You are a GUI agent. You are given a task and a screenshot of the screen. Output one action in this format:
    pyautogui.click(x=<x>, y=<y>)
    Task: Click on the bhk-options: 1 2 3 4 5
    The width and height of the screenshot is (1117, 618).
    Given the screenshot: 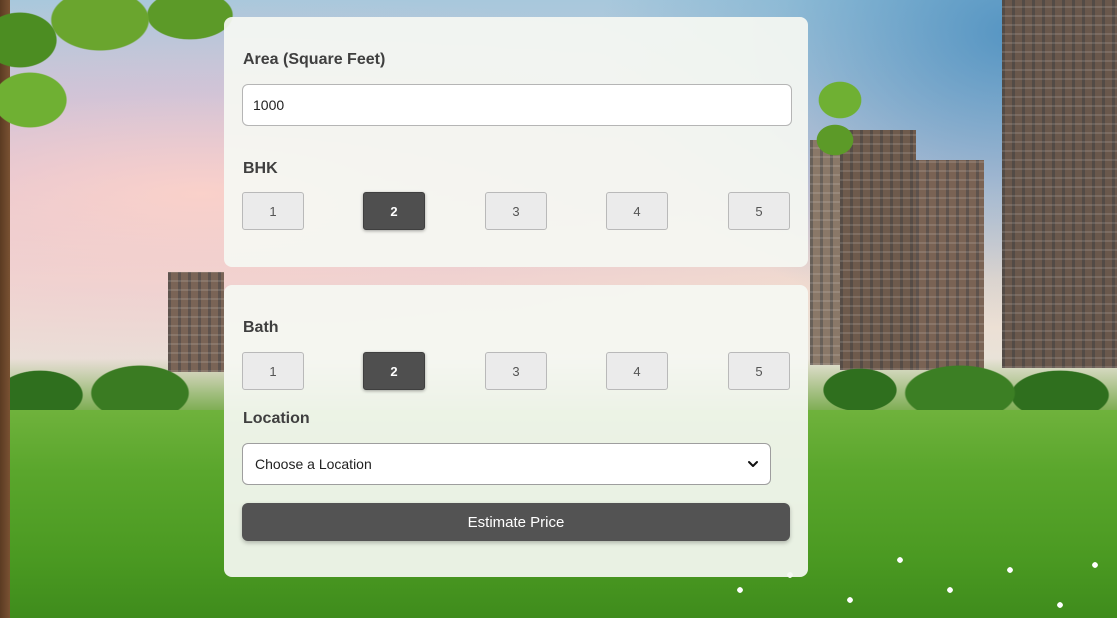 What is the action you would take?
    pyautogui.click(x=516, y=211)
    